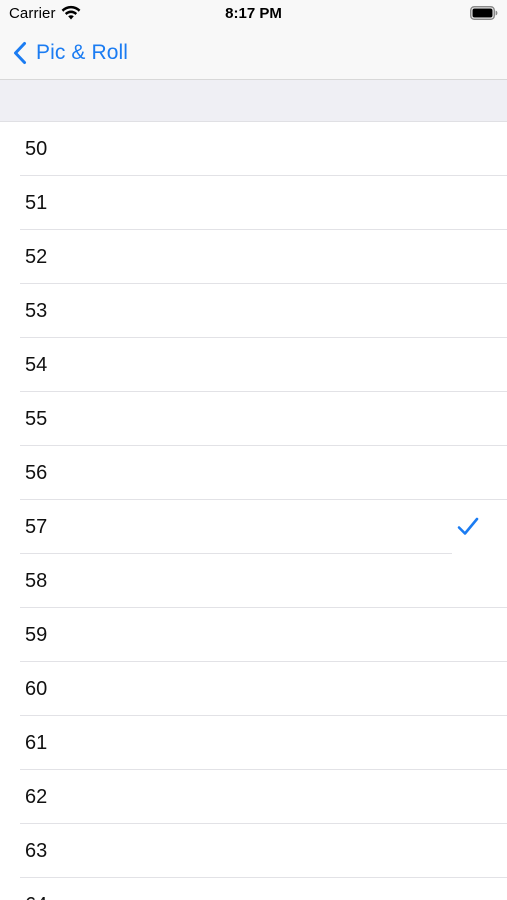 The height and width of the screenshot is (900, 507). Describe the element at coordinates (253, 365) in the screenshot. I see `list-item: 54` at that location.